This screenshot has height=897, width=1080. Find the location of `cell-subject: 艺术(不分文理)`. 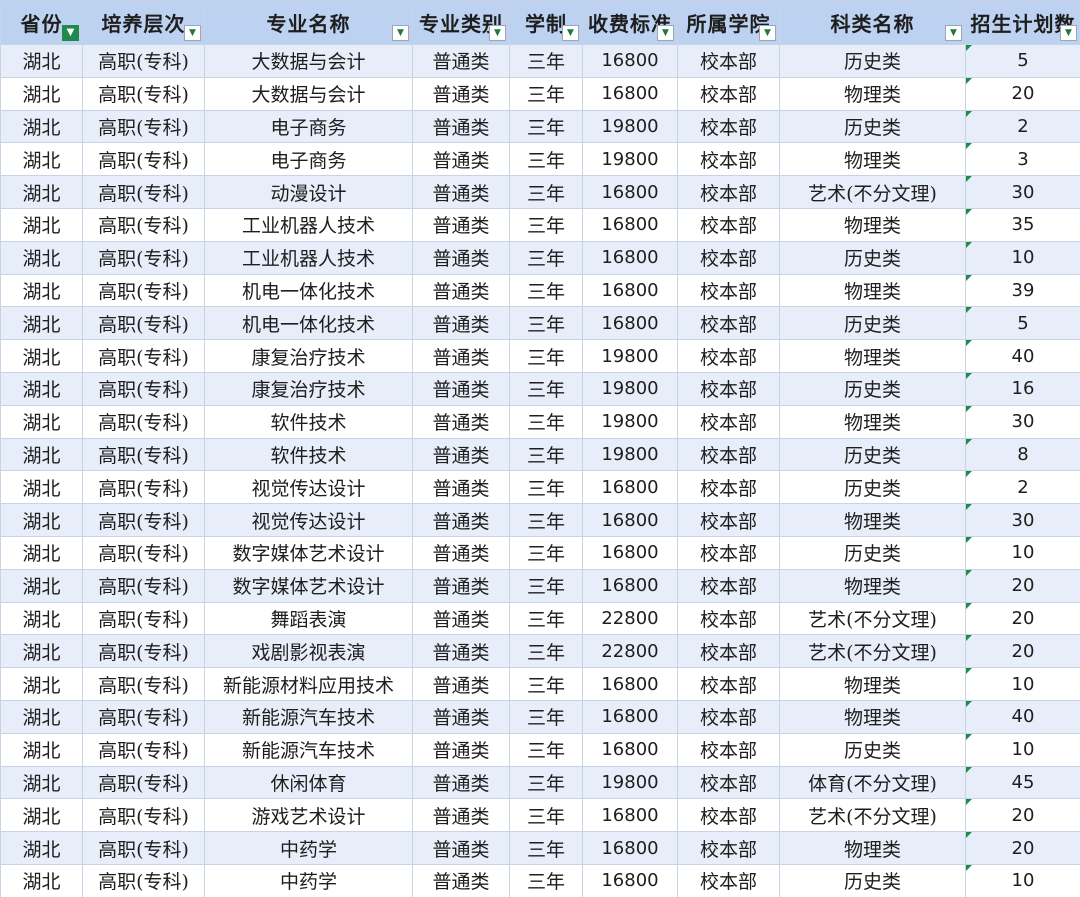

cell-subject: 艺术(不分文理) is located at coordinates (872, 651).